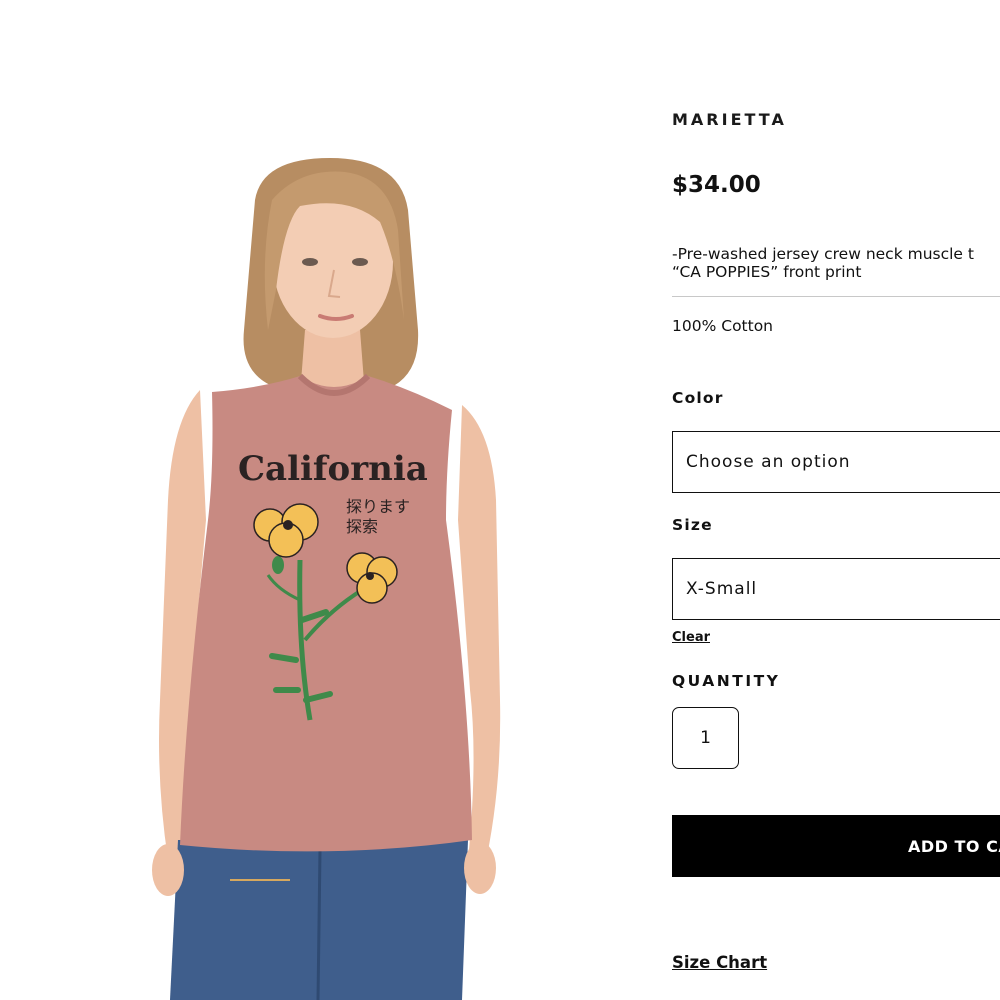 The width and height of the screenshot is (1000, 1000). What do you see at coordinates (705, 738) in the screenshot?
I see `quantity-input: 1` at bounding box center [705, 738].